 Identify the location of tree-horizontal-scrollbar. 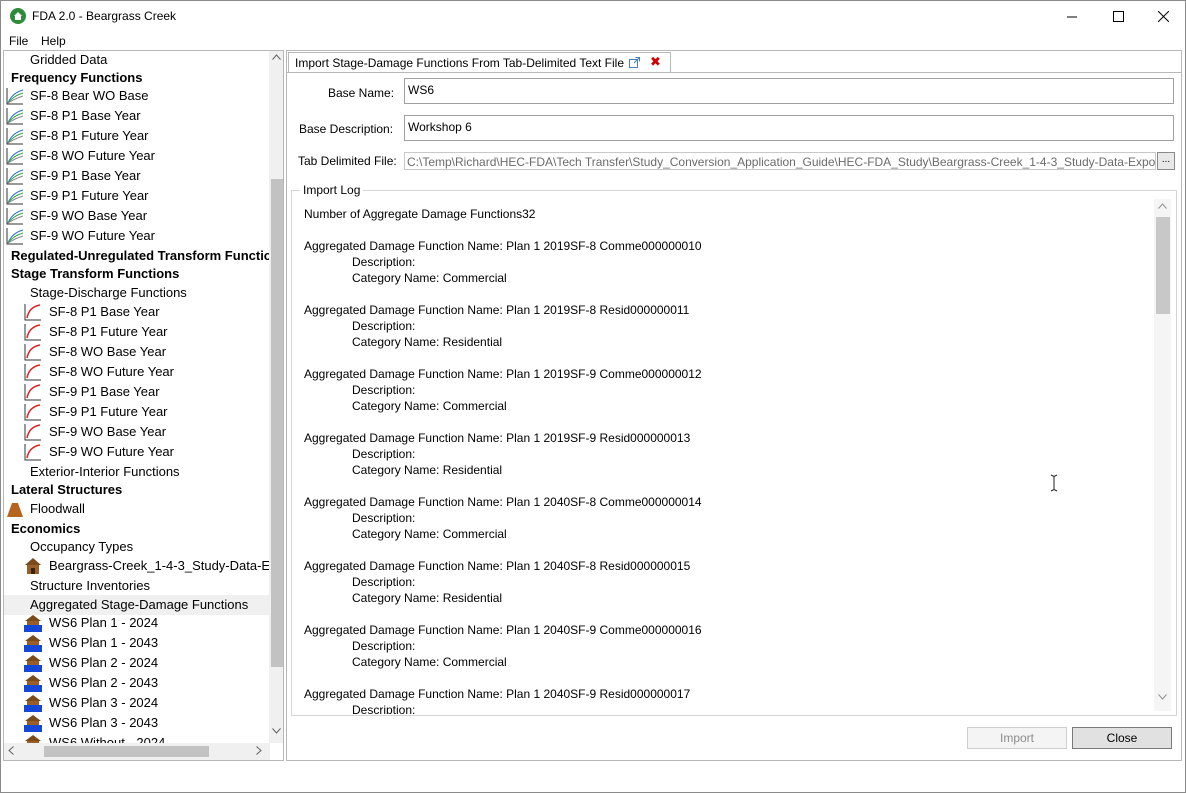
(137, 751).